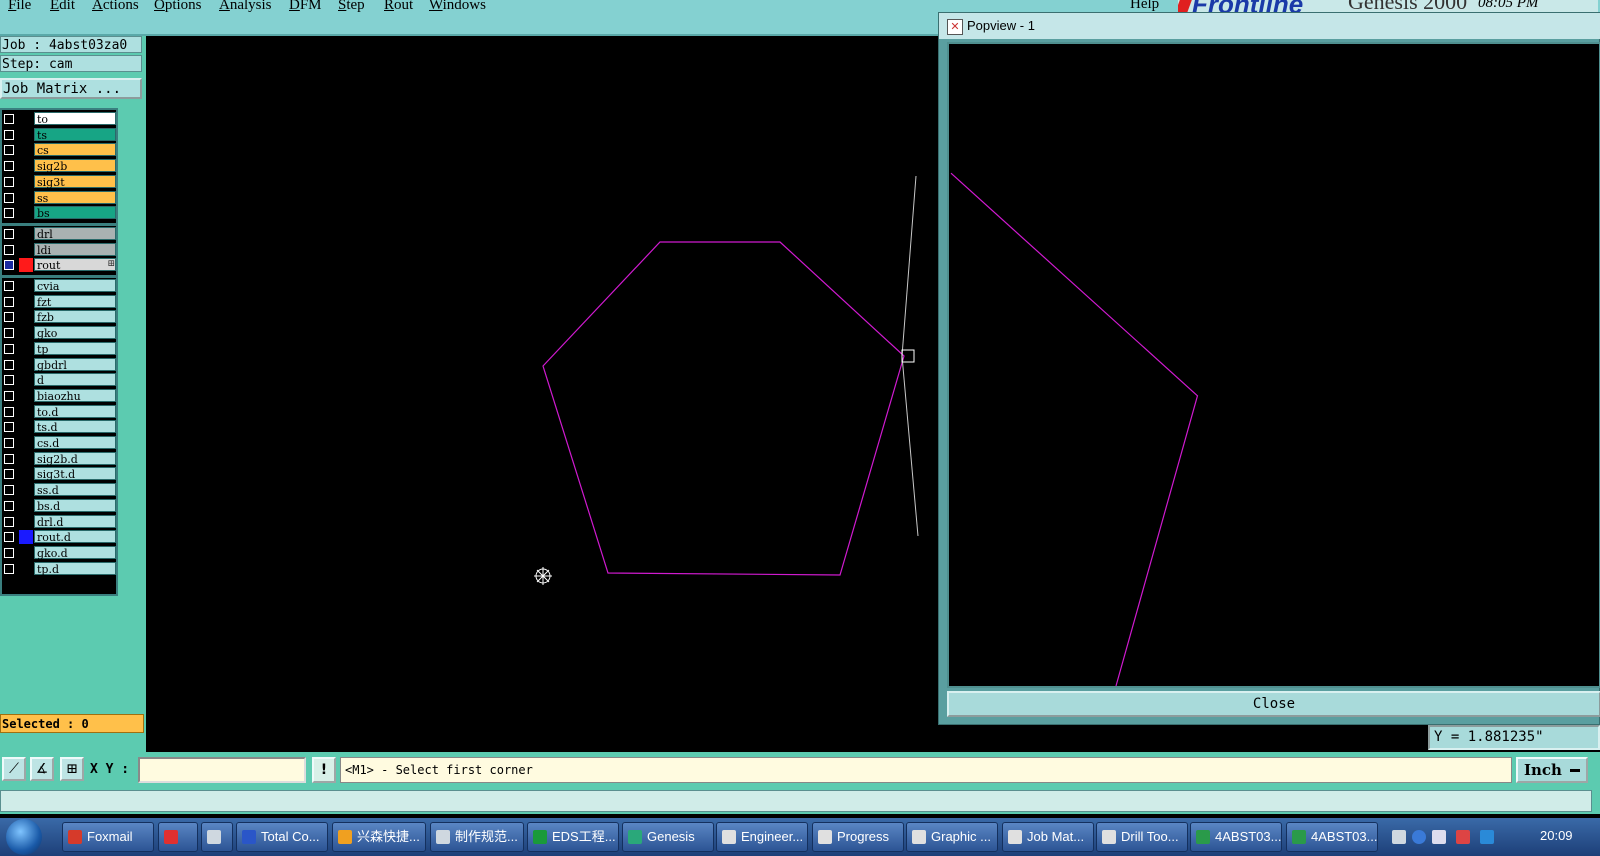  Describe the element at coordinates (75, 181) in the screenshot. I see `layer-name: sig3t` at that location.